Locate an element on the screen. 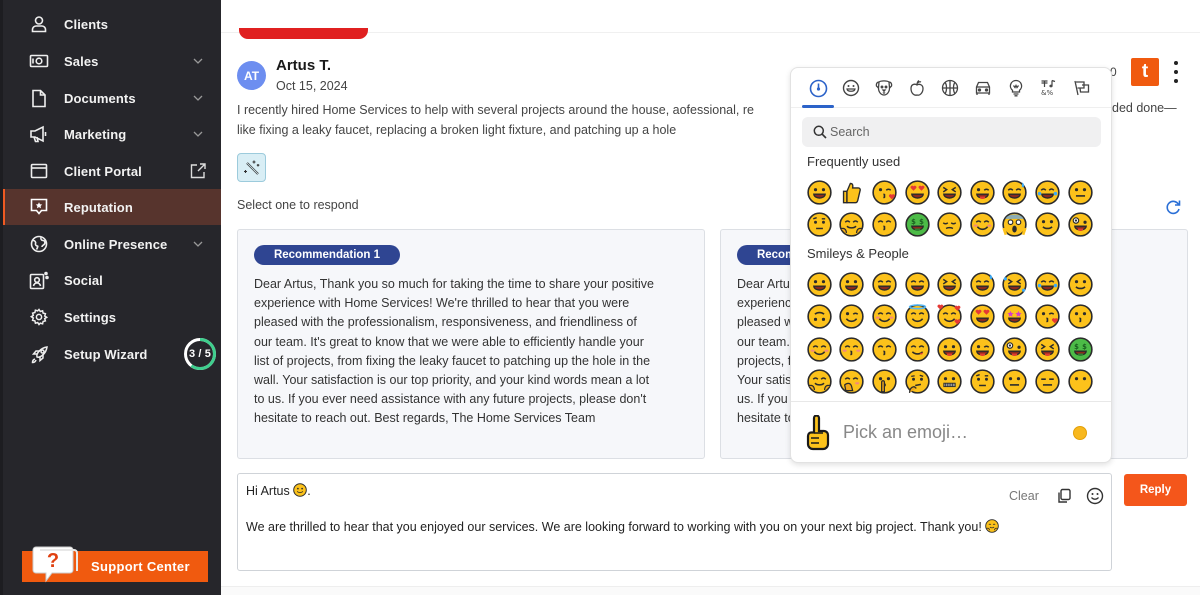  ai-generate-button is located at coordinates (251, 167).